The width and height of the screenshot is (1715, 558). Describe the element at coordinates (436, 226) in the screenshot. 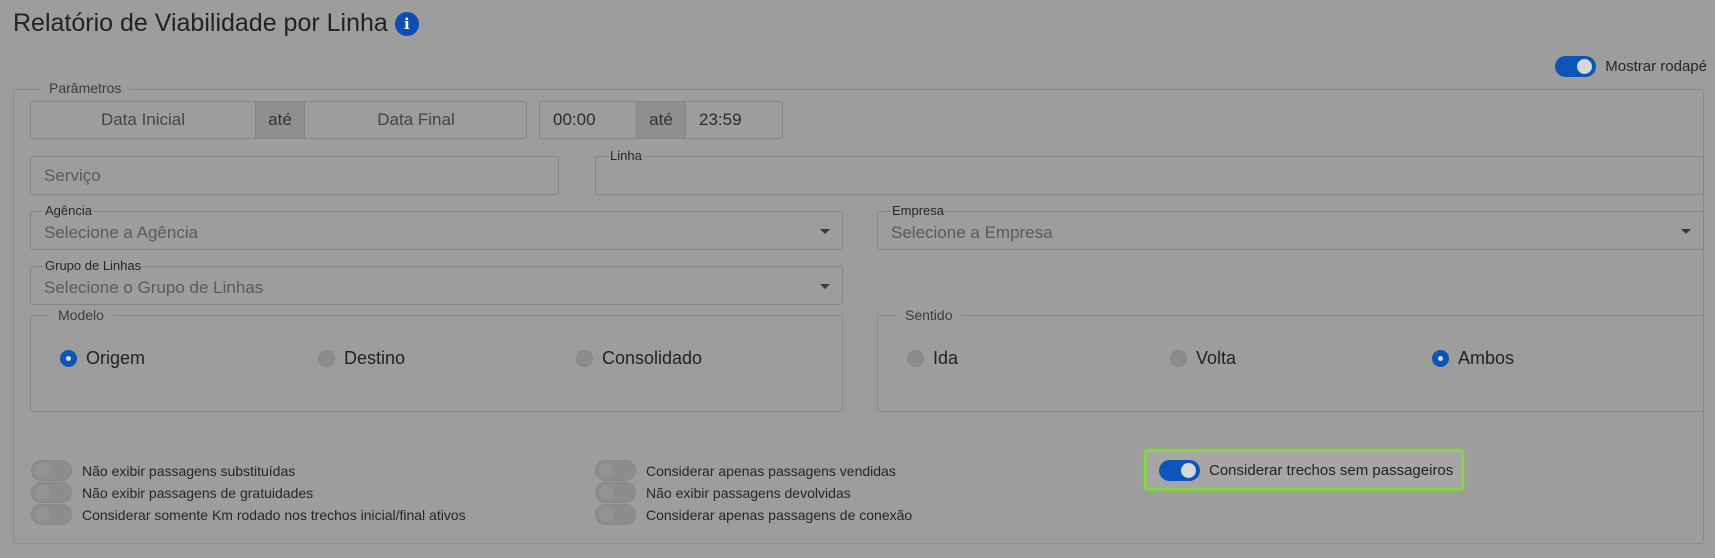

I see `agency-select: Agência Selecione a Agência` at that location.